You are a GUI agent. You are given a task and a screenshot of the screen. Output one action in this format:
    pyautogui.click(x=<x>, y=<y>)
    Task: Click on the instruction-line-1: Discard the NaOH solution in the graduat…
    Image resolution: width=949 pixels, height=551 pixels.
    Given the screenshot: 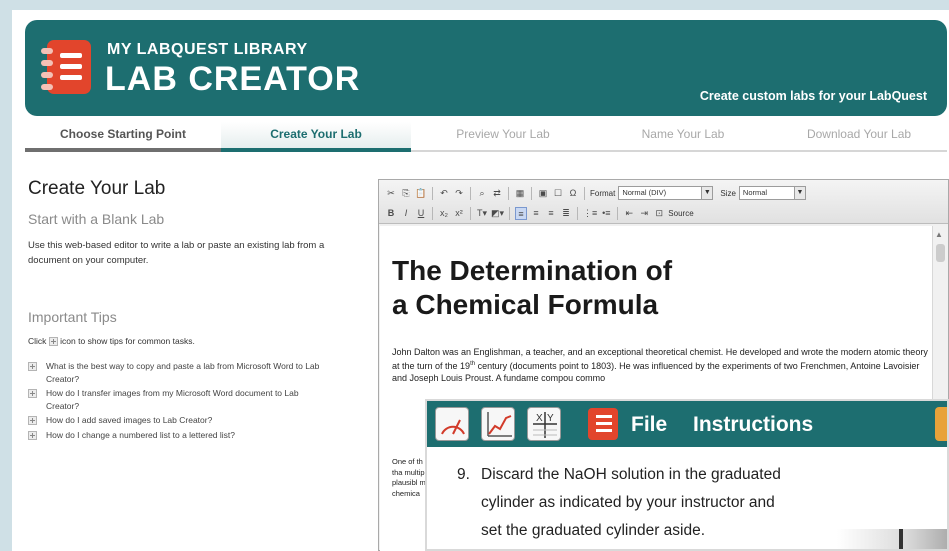 What is the action you would take?
    pyautogui.click(x=631, y=474)
    